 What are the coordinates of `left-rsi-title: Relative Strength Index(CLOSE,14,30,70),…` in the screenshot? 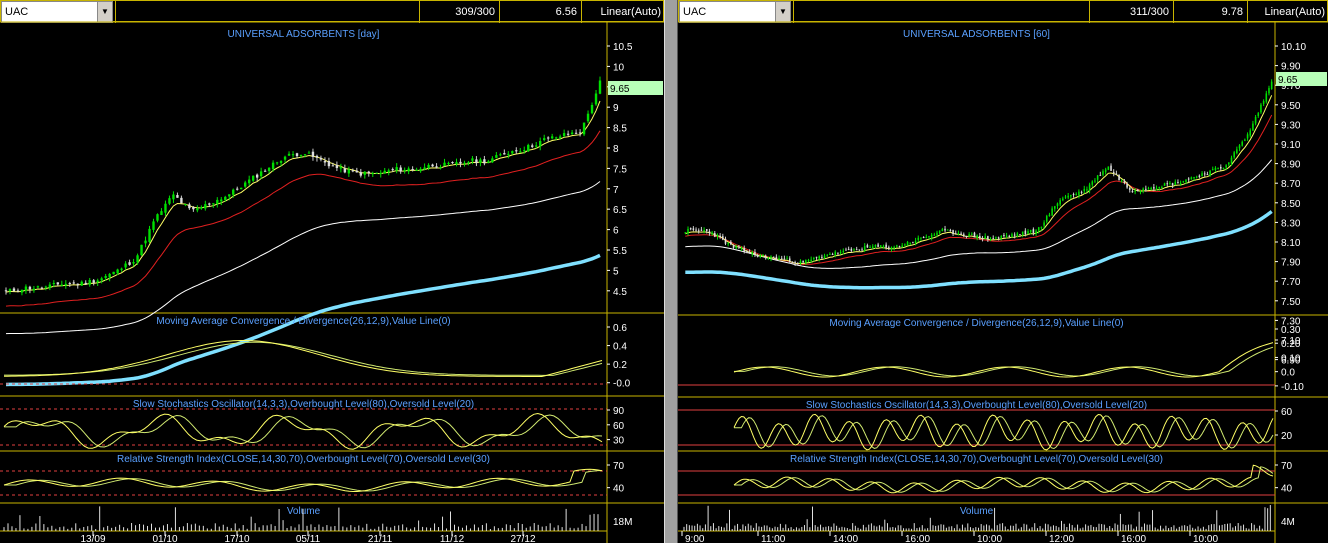 It's located at (303, 459).